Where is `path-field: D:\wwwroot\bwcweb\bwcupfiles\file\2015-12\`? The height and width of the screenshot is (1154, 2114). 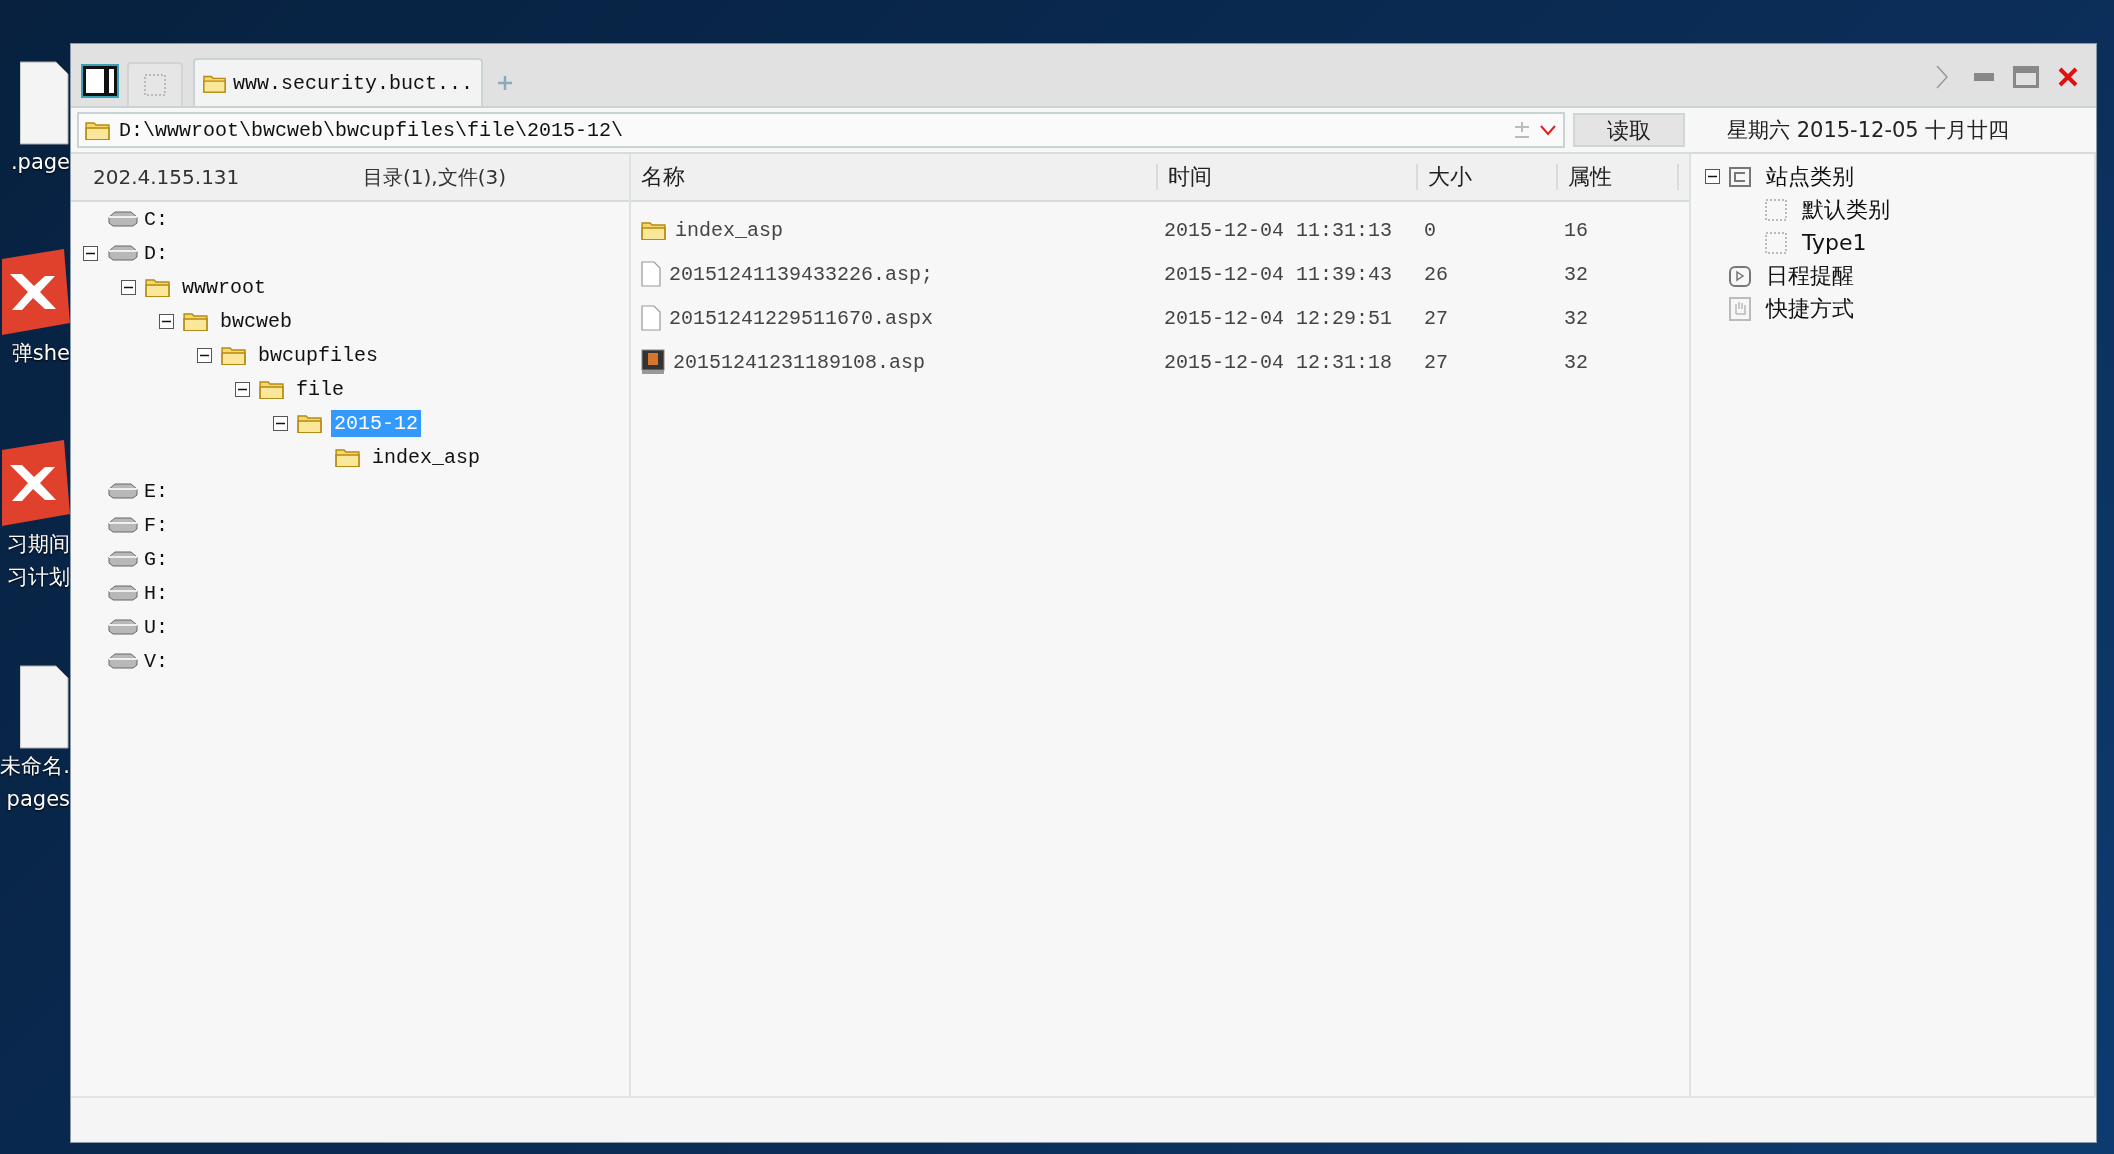
path-field: D:\wwwroot\bwcweb\bwcupfiles\file\2015-12\ is located at coordinates (821, 130).